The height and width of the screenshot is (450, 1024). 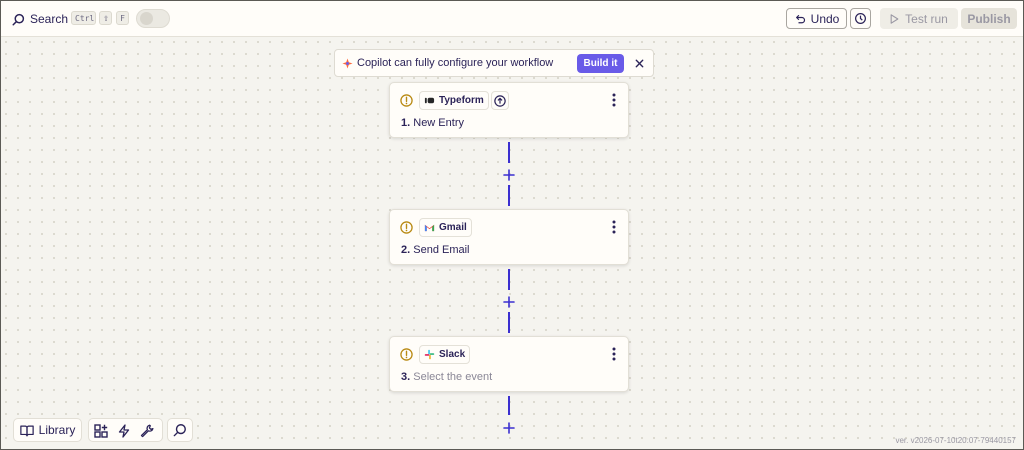 I want to click on step-card-gmail: Gmail 2. Send Email, so click(x=509, y=237).